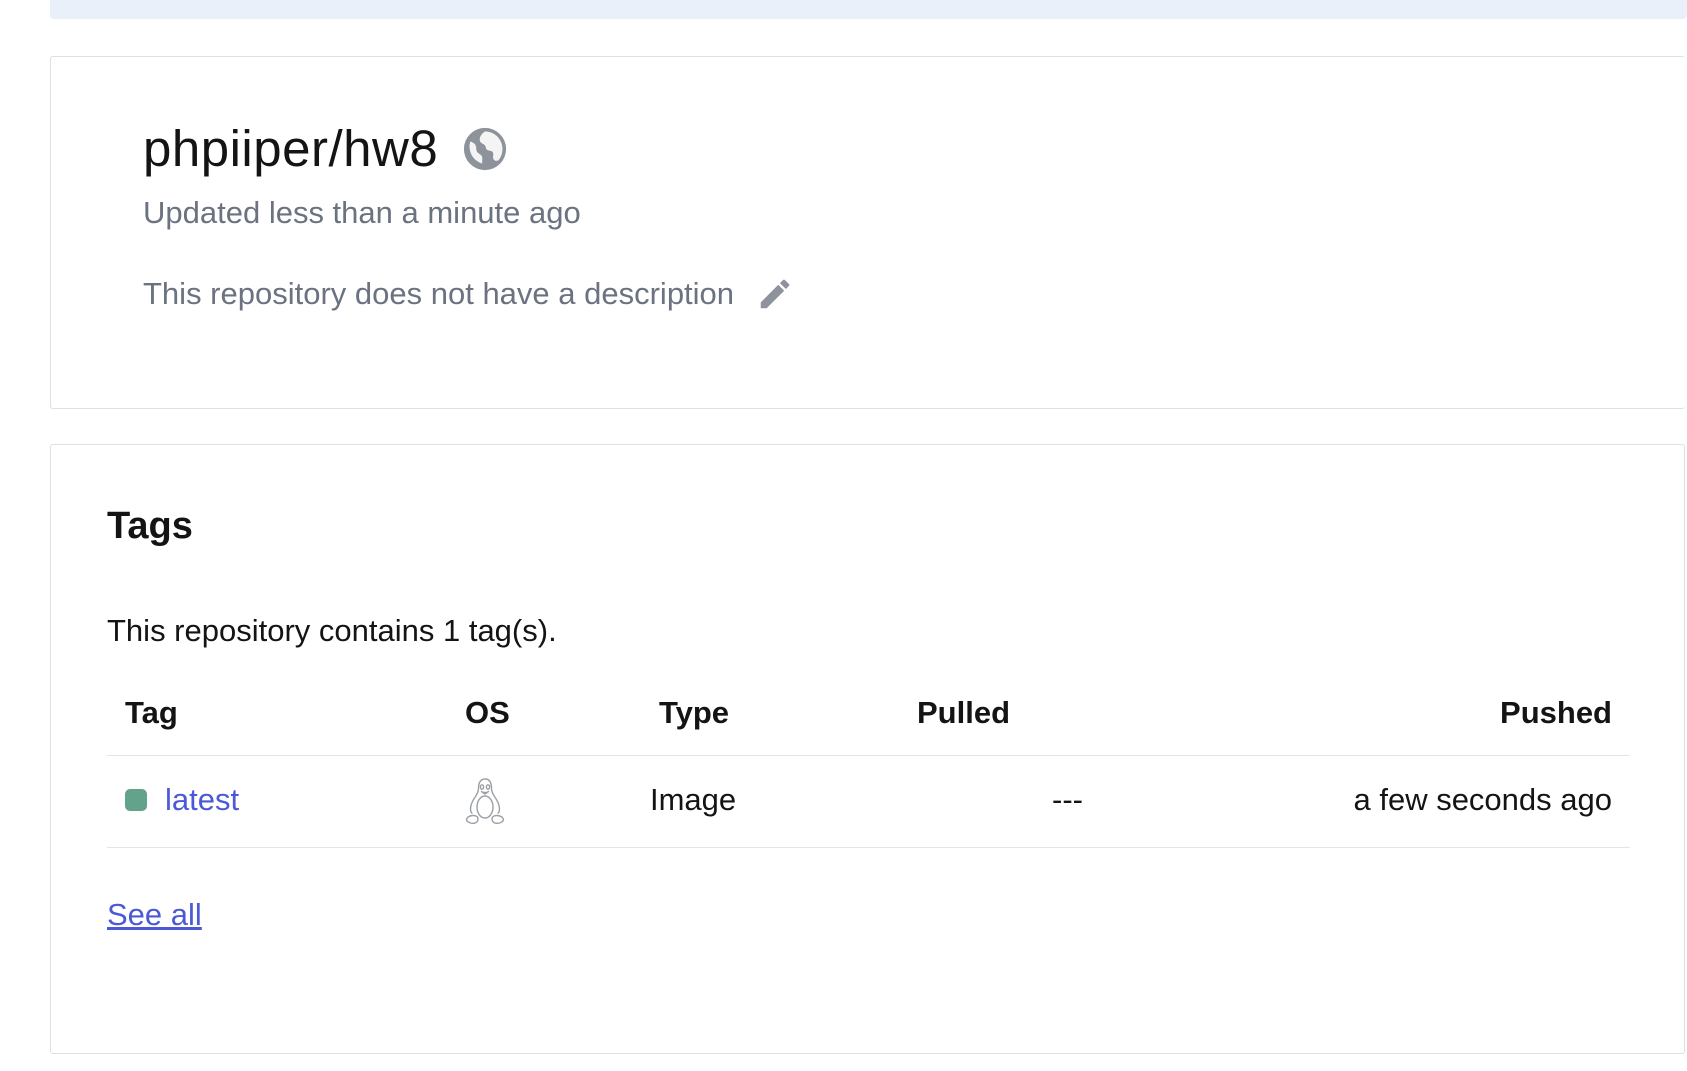 Image resolution: width=1687 pixels, height=1071 pixels. Describe the element at coordinates (487, 712) in the screenshot. I see `column-header-os: OS` at that location.